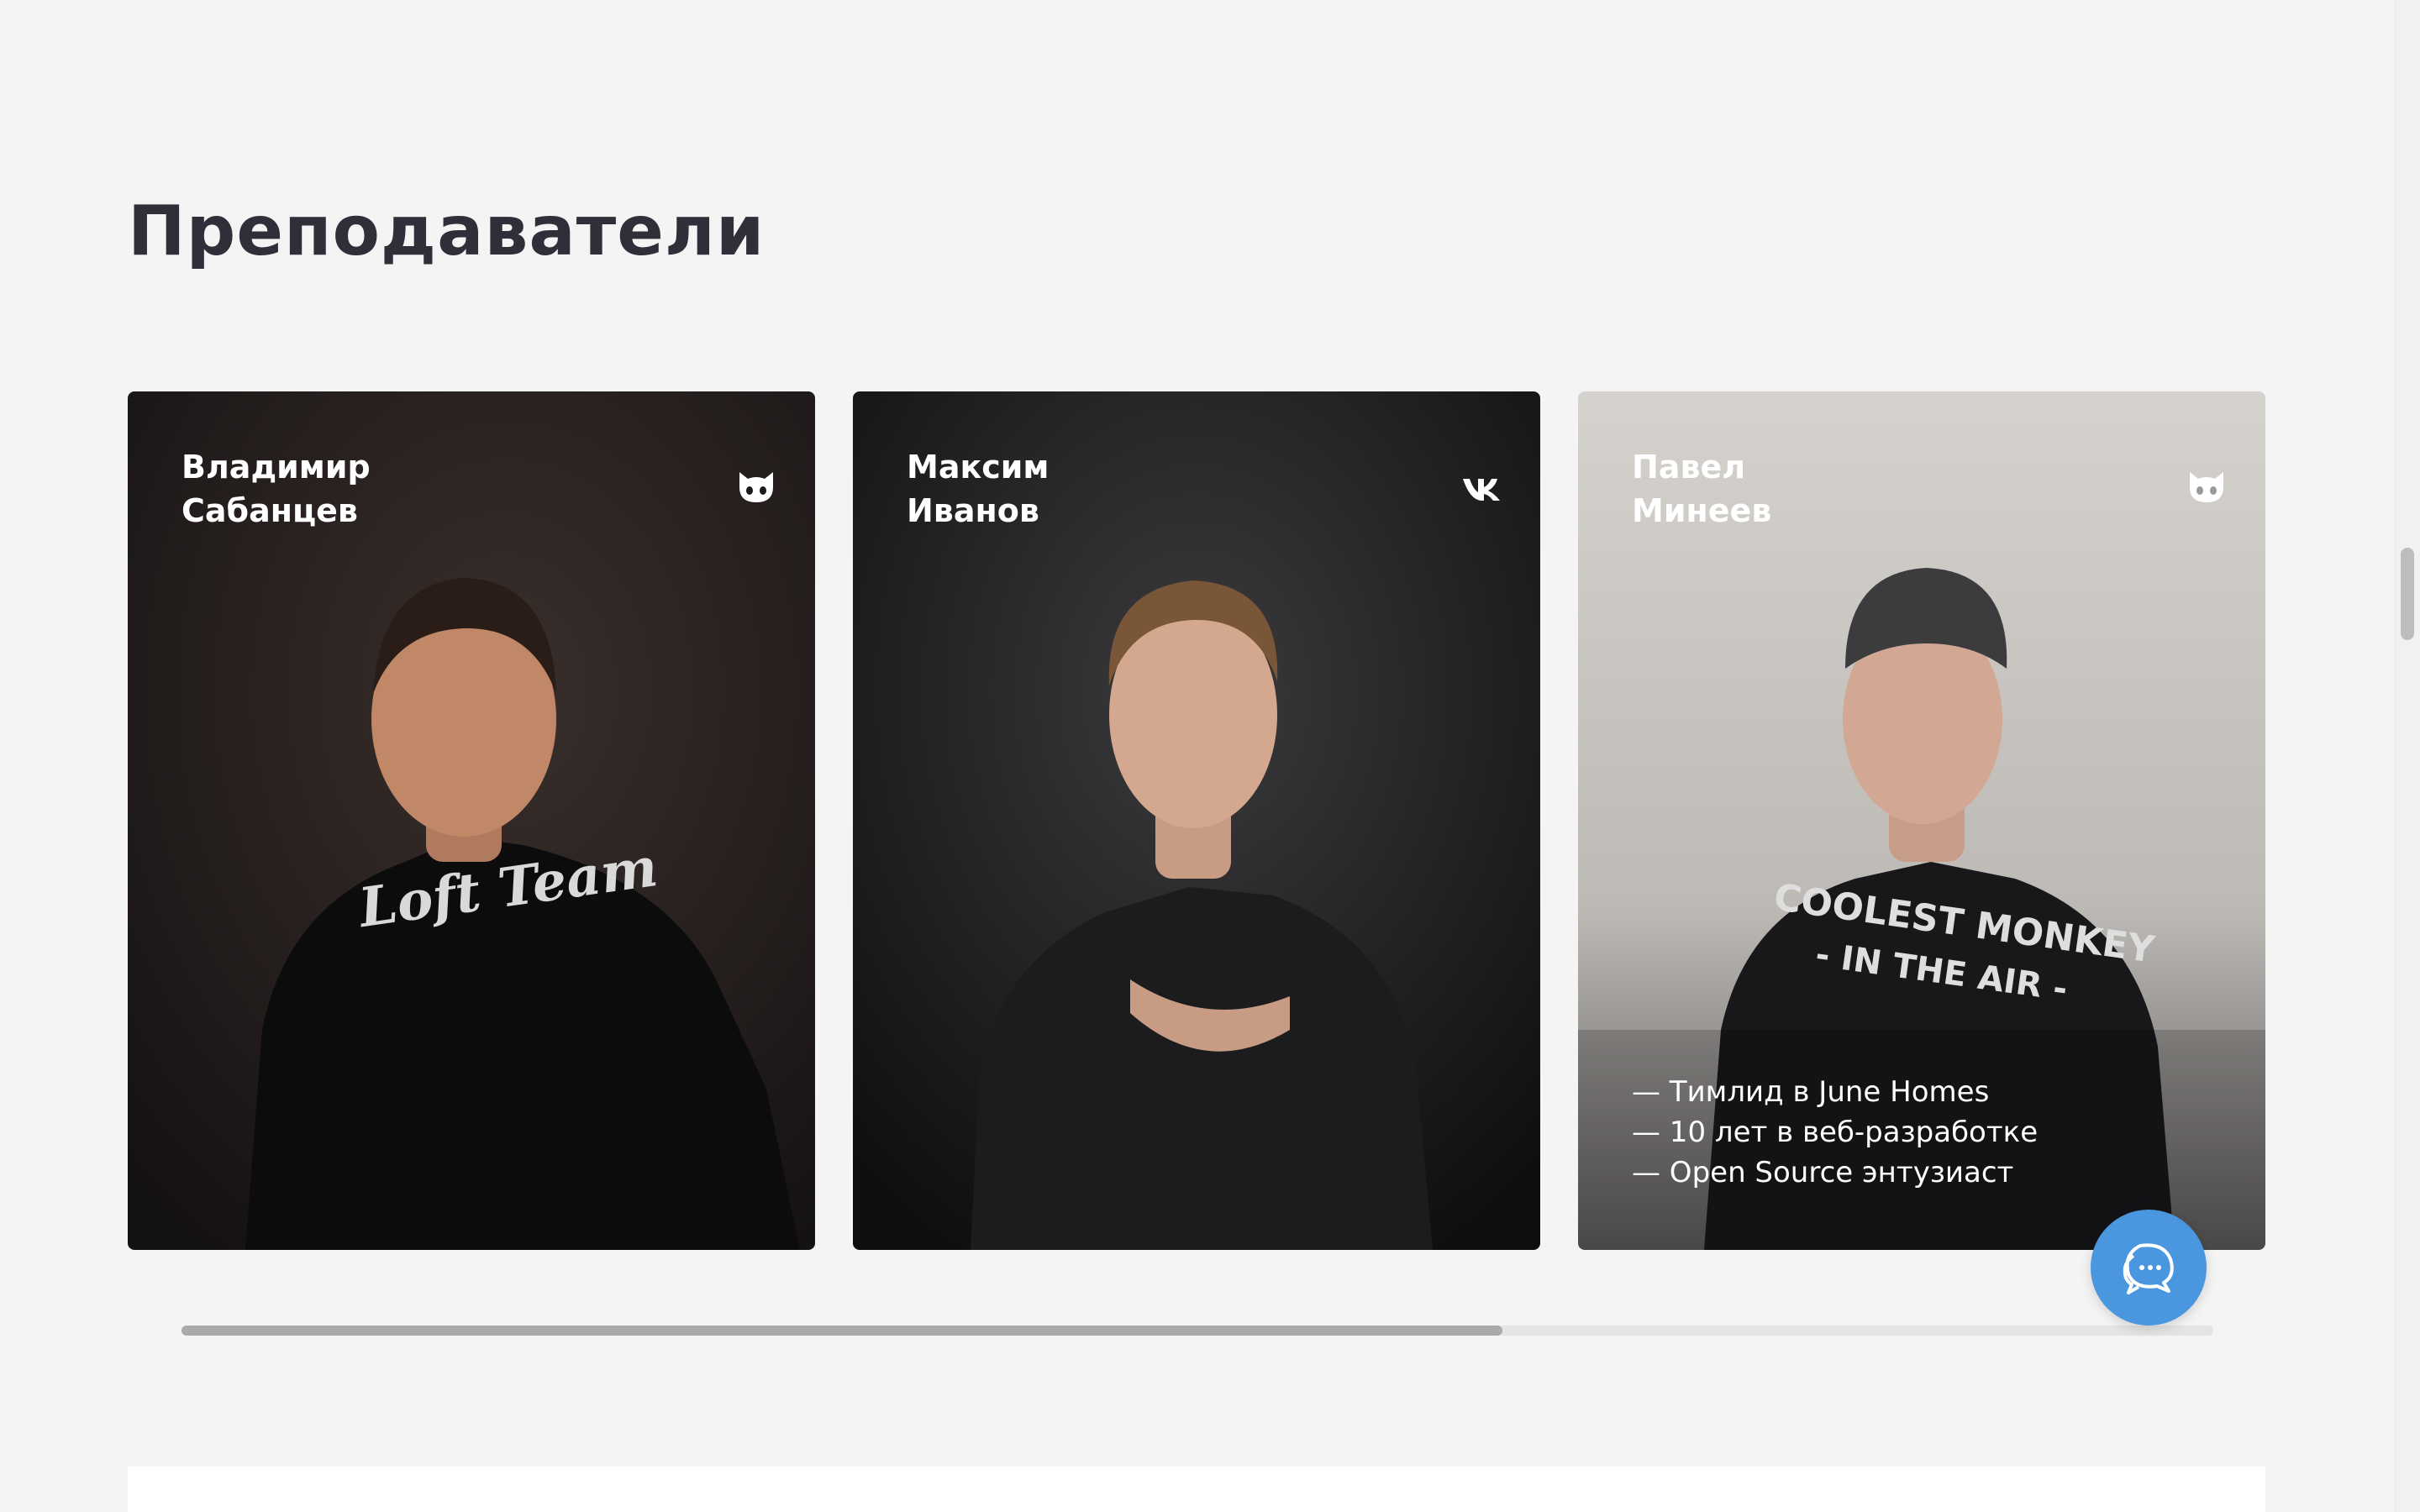 The height and width of the screenshot is (1512, 2420). Describe the element at coordinates (978, 467) in the screenshot. I see `teacher-first-name: Максим` at that location.